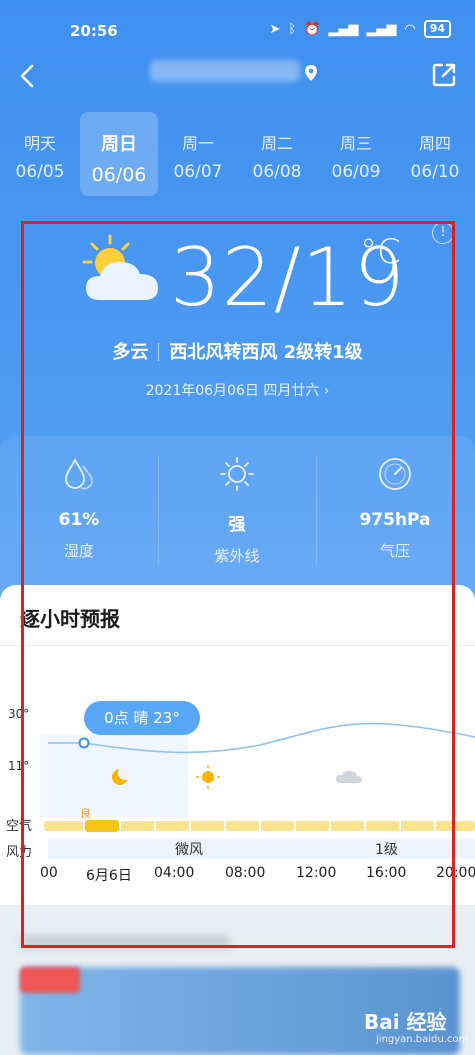 This screenshot has height=1055, width=475. I want to click on day-tab-thursday: 周四 06/10, so click(435, 154).